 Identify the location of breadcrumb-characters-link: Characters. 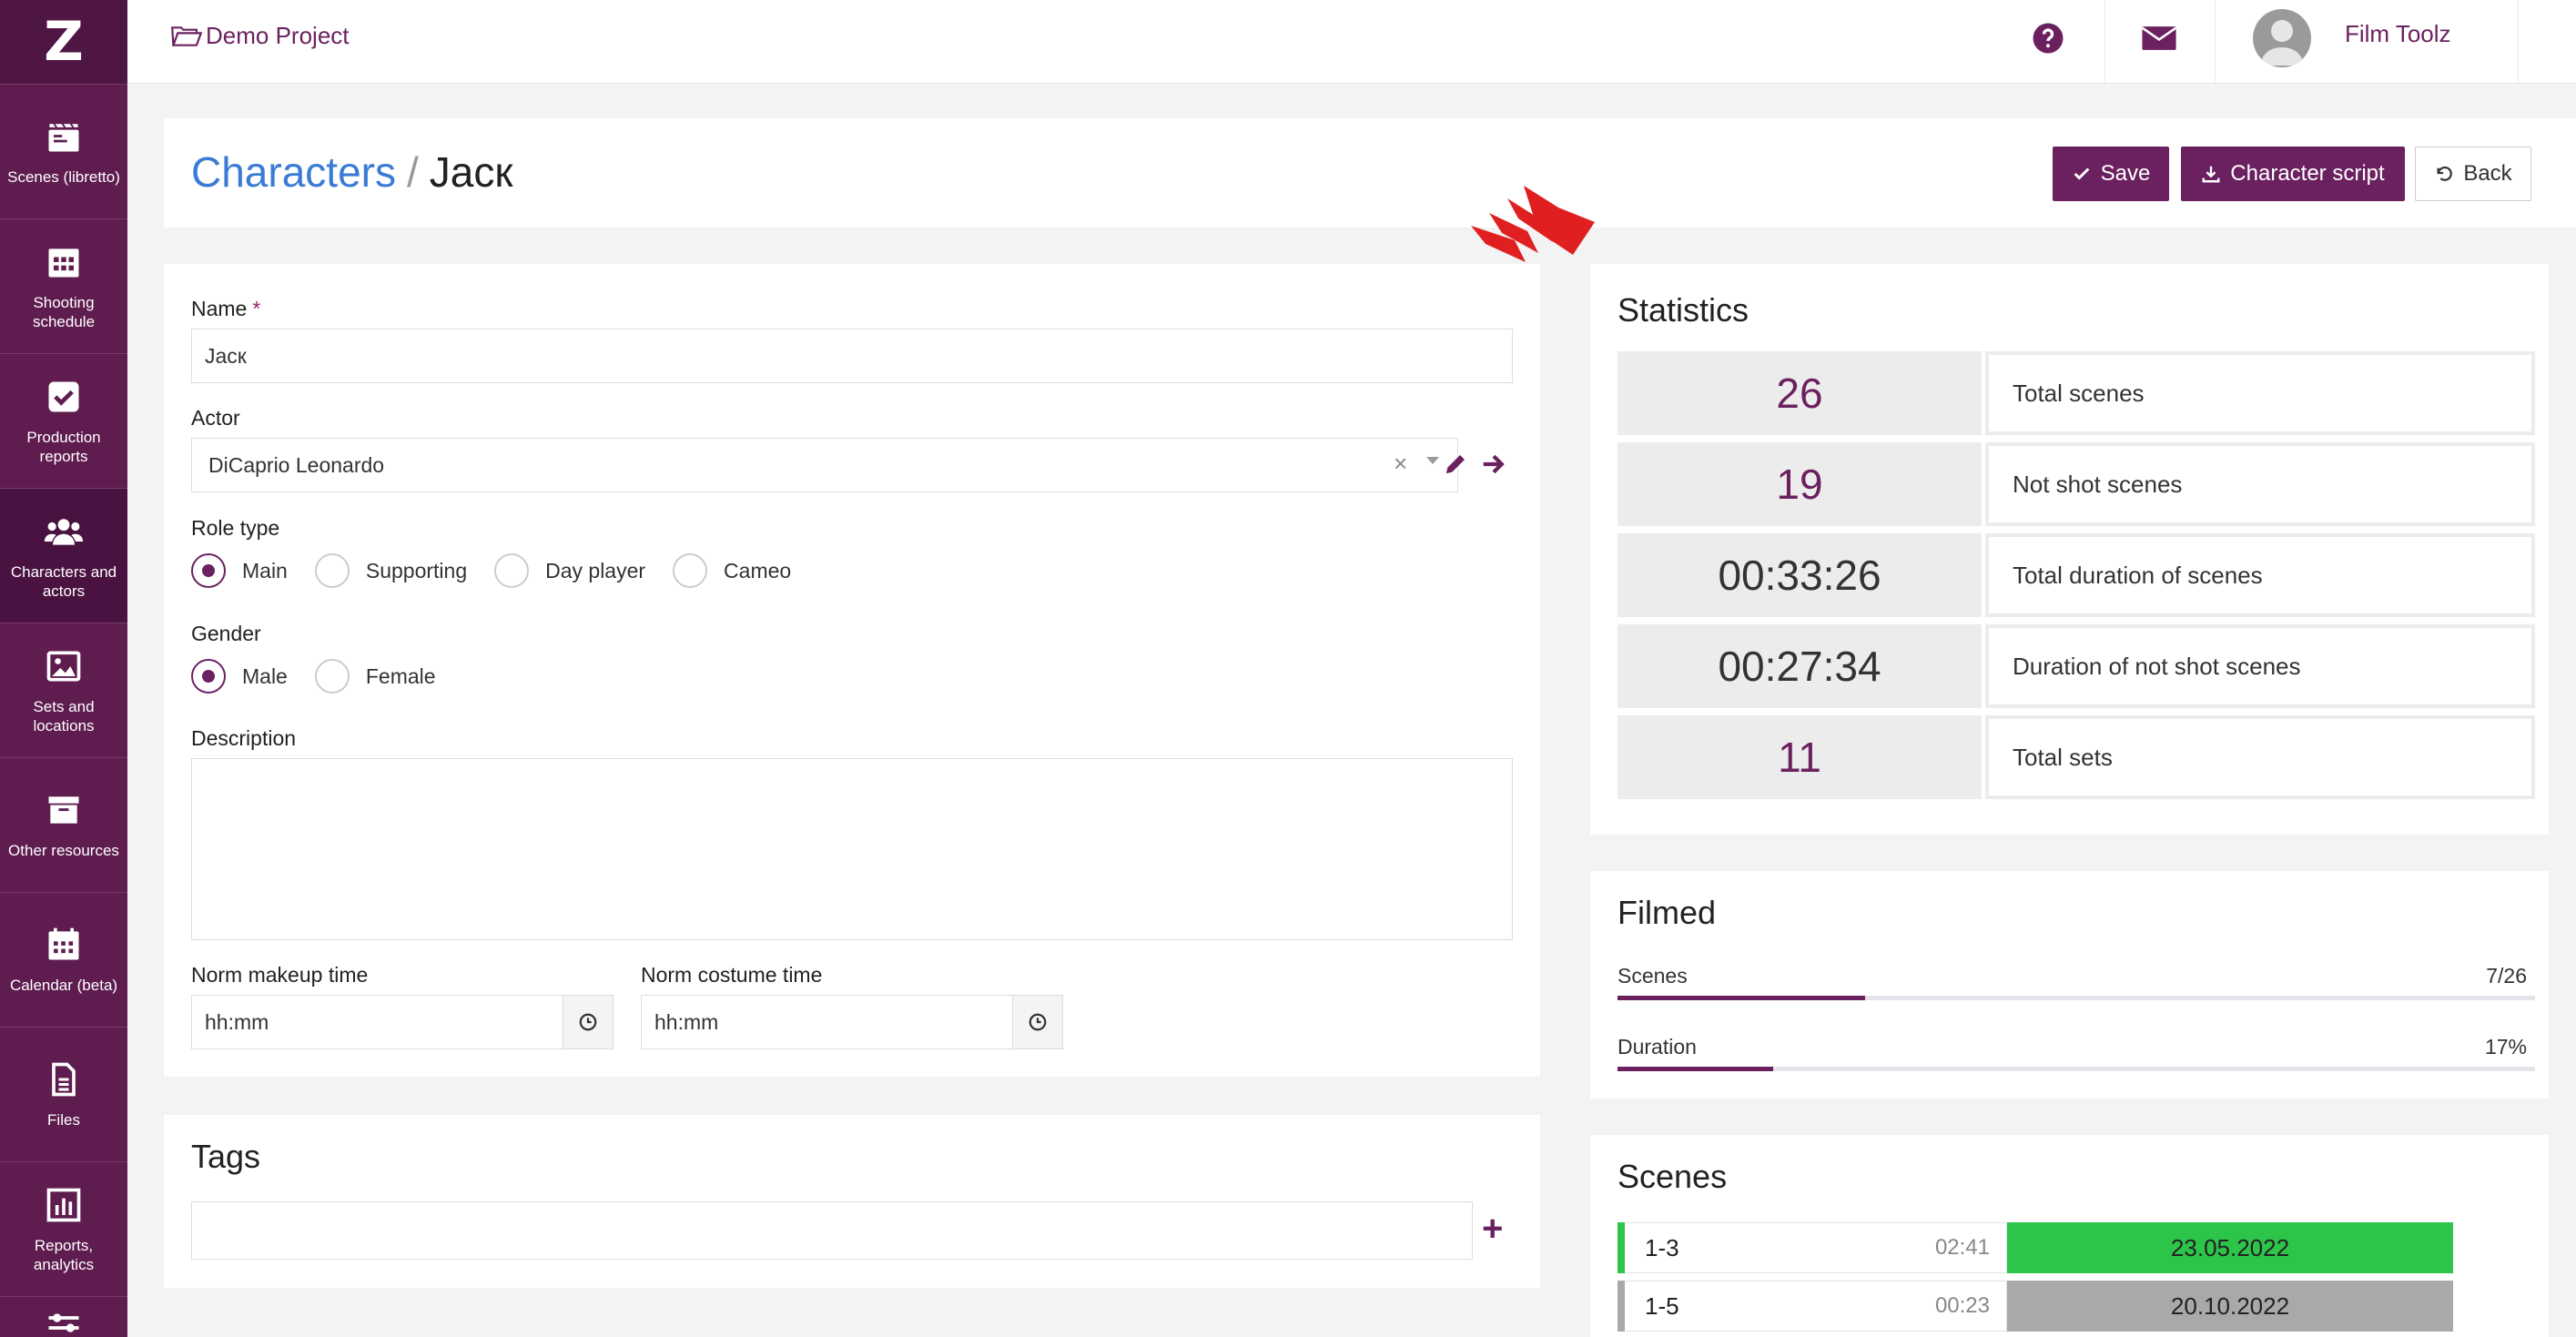
(293, 172).